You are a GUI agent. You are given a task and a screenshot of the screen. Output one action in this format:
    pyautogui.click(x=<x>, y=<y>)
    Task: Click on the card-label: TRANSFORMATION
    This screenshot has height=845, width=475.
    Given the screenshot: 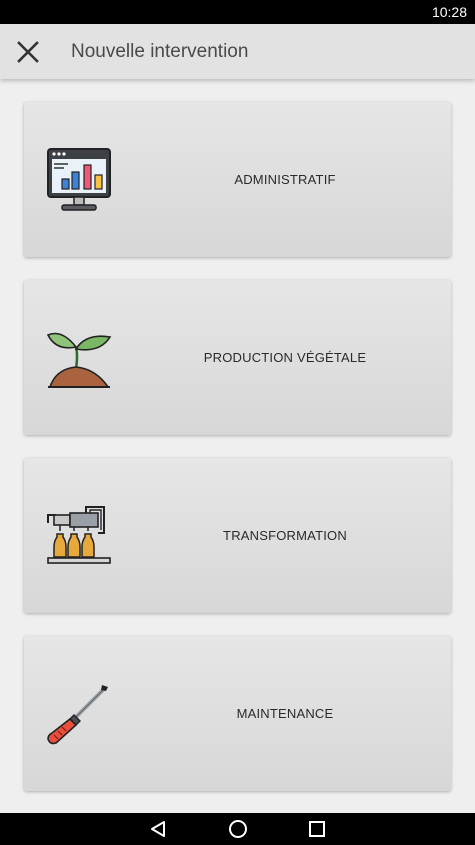 What is the action you would take?
    pyautogui.click(x=285, y=535)
    